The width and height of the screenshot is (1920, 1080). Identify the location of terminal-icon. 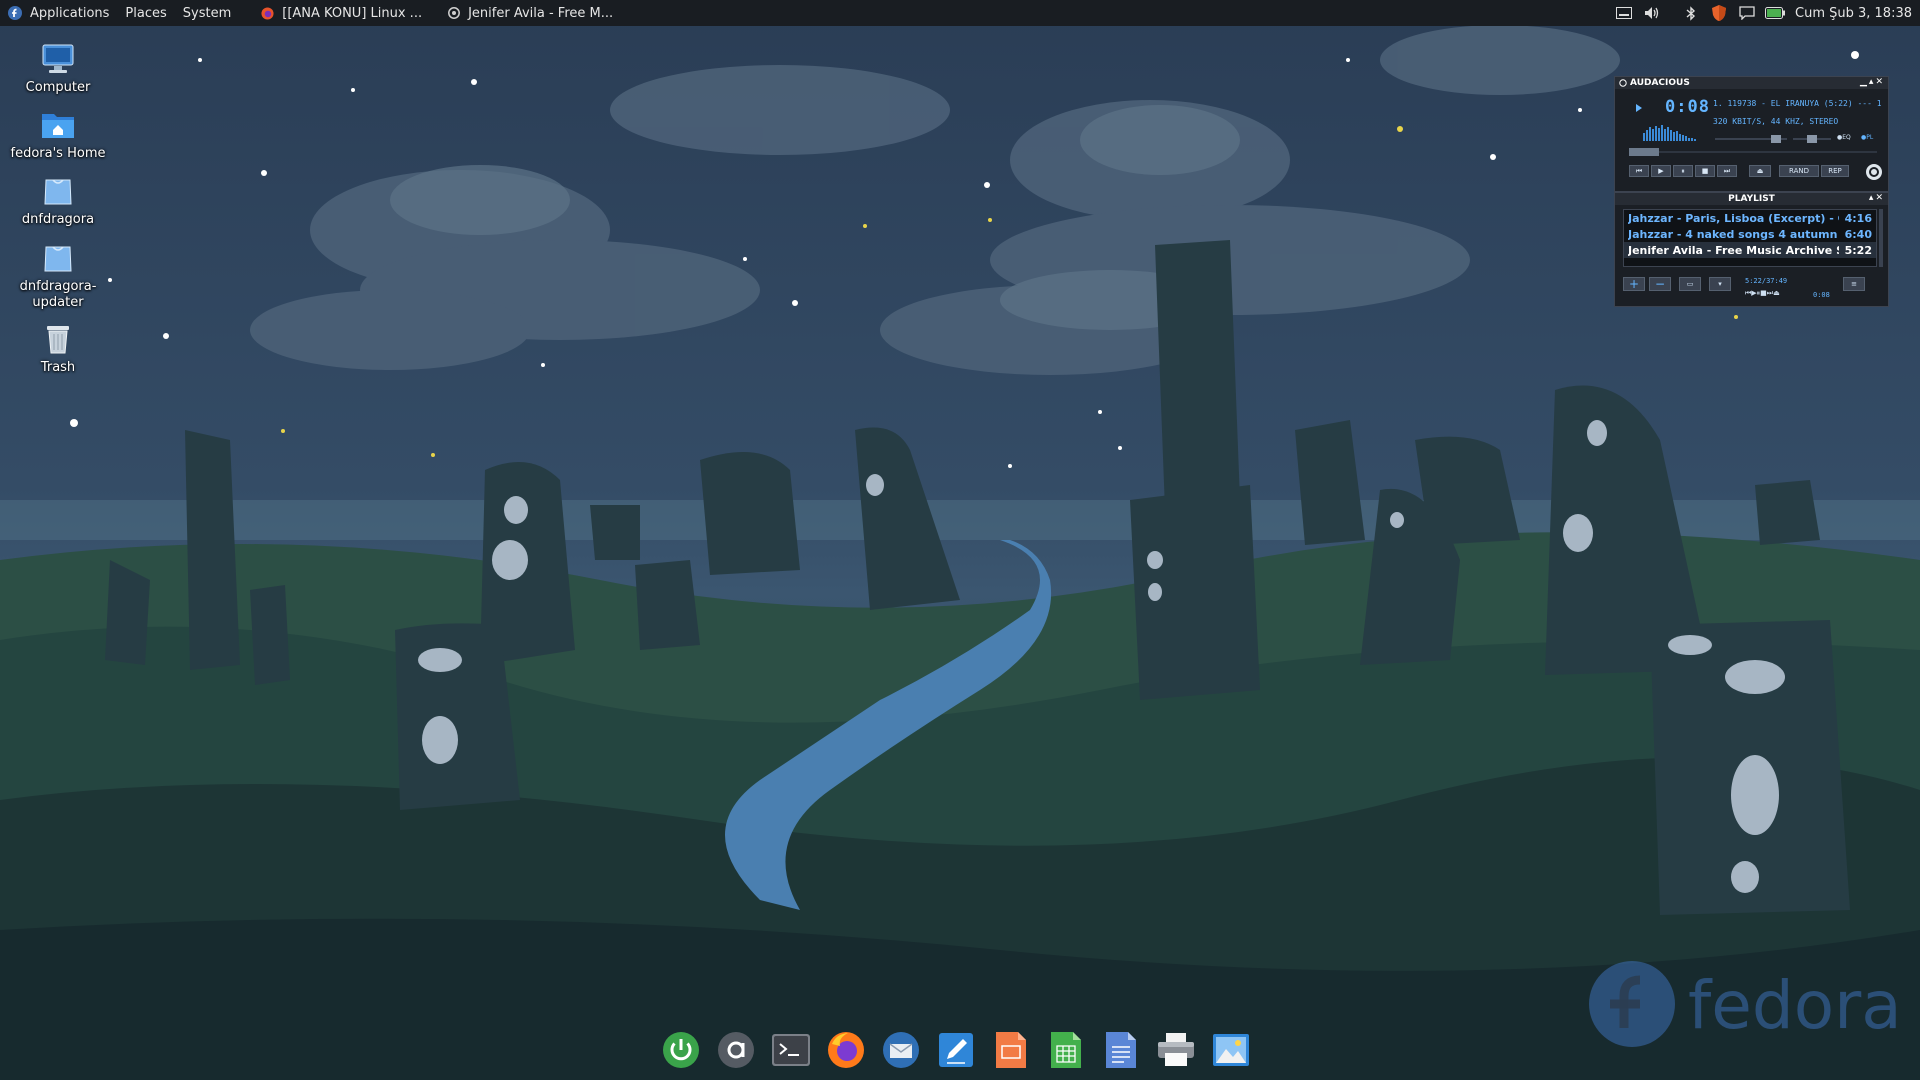
(791, 1050).